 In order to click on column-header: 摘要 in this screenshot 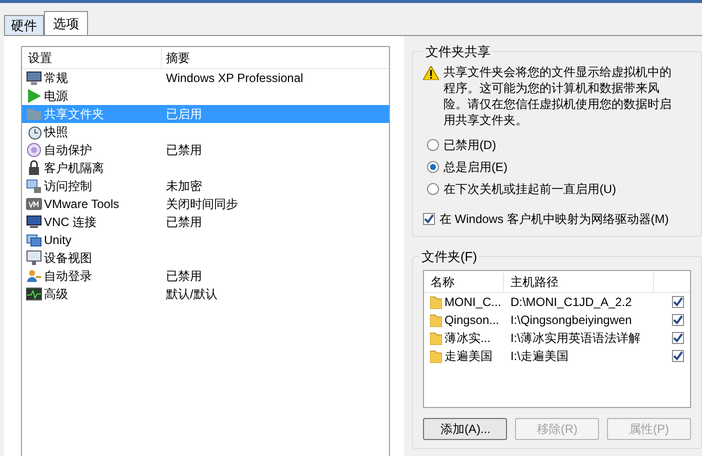, I will do `click(176, 57)`.